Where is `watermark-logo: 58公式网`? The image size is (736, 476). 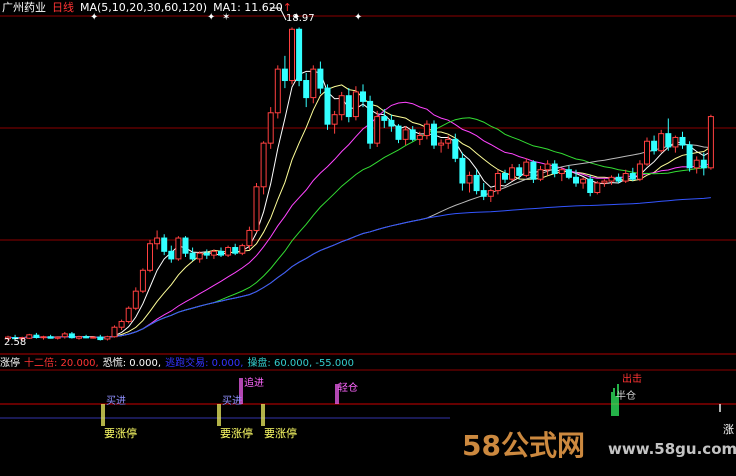 watermark-logo: 58公式网 is located at coordinates (523, 445).